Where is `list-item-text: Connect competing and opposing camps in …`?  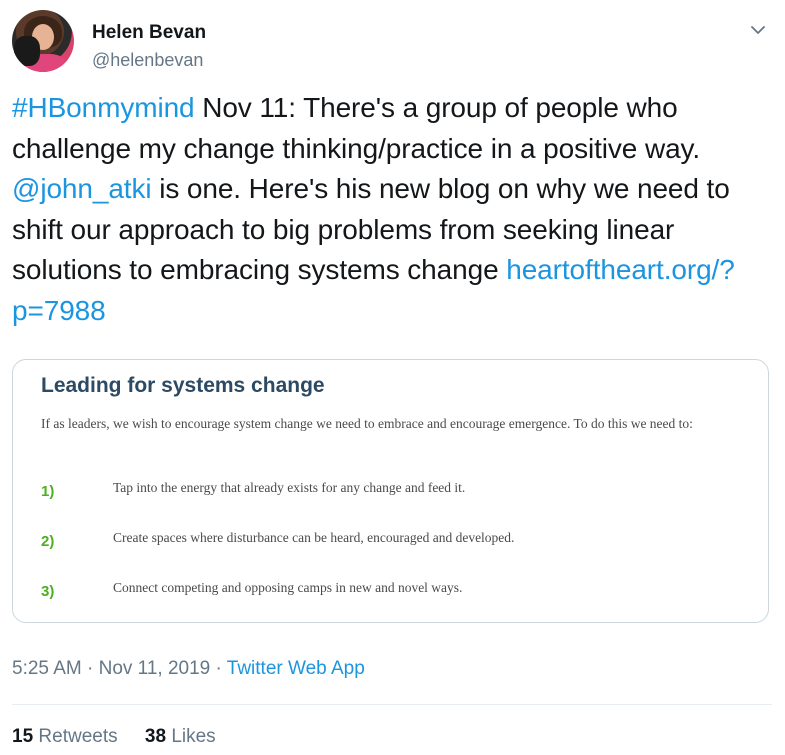 list-item-text: Connect competing and opposing camps in … is located at coordinates (288, 587).